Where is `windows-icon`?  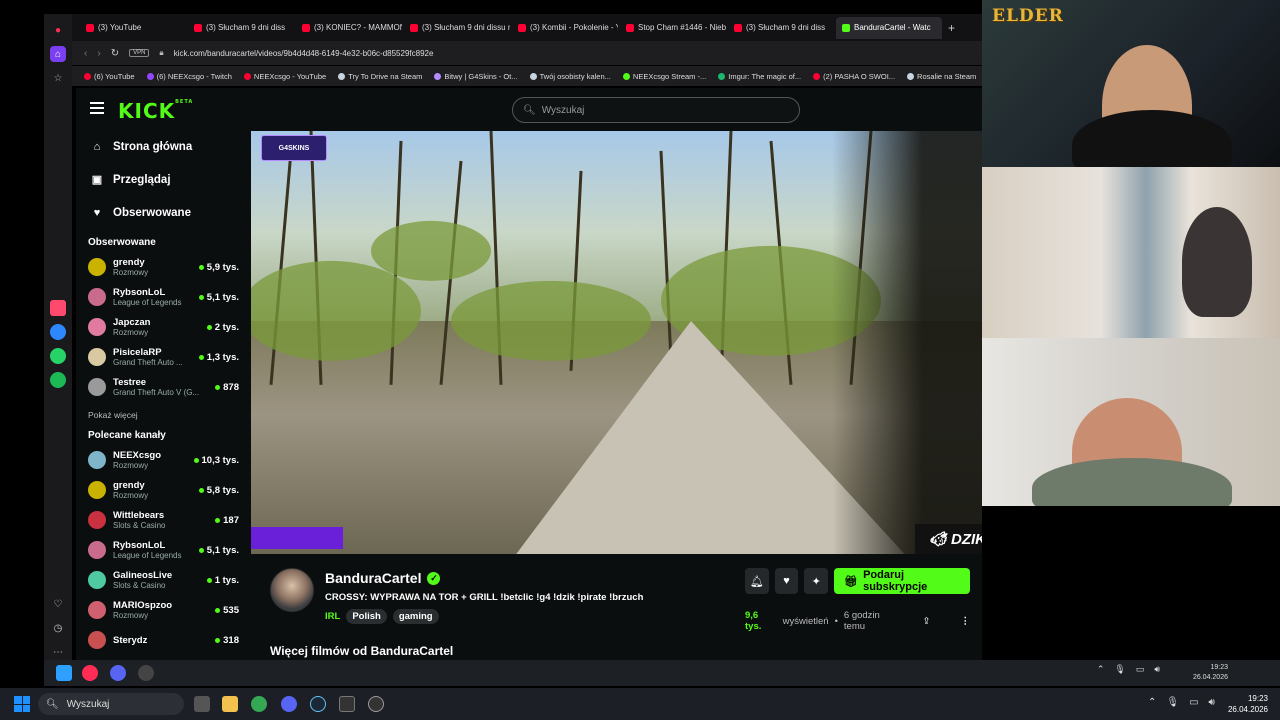
windows-icon is located at coordinates (64, 673).